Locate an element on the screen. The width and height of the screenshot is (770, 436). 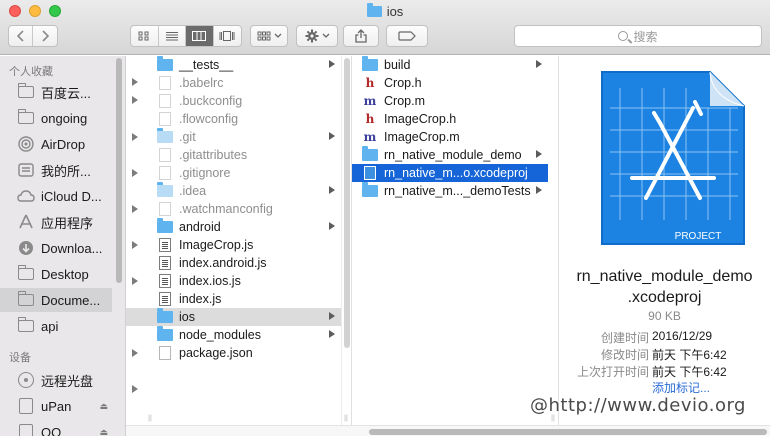
list-view-icon is located at coordinates (171, 36).